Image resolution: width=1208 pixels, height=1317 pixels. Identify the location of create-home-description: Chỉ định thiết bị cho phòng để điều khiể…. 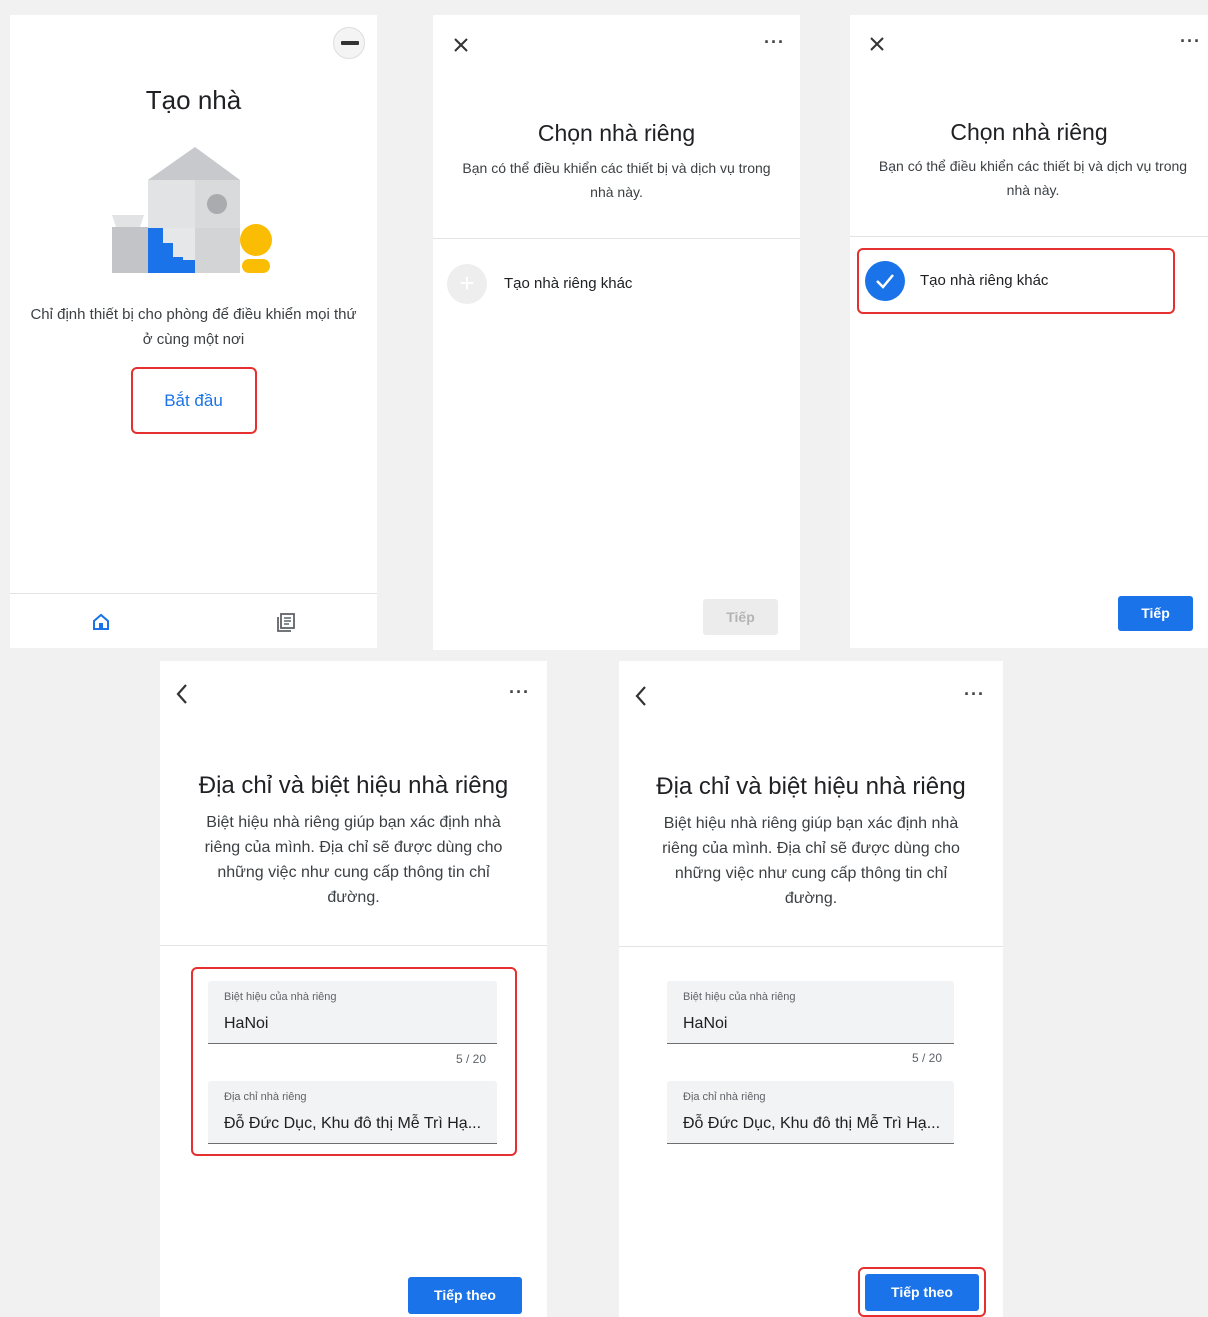
(193, 327).